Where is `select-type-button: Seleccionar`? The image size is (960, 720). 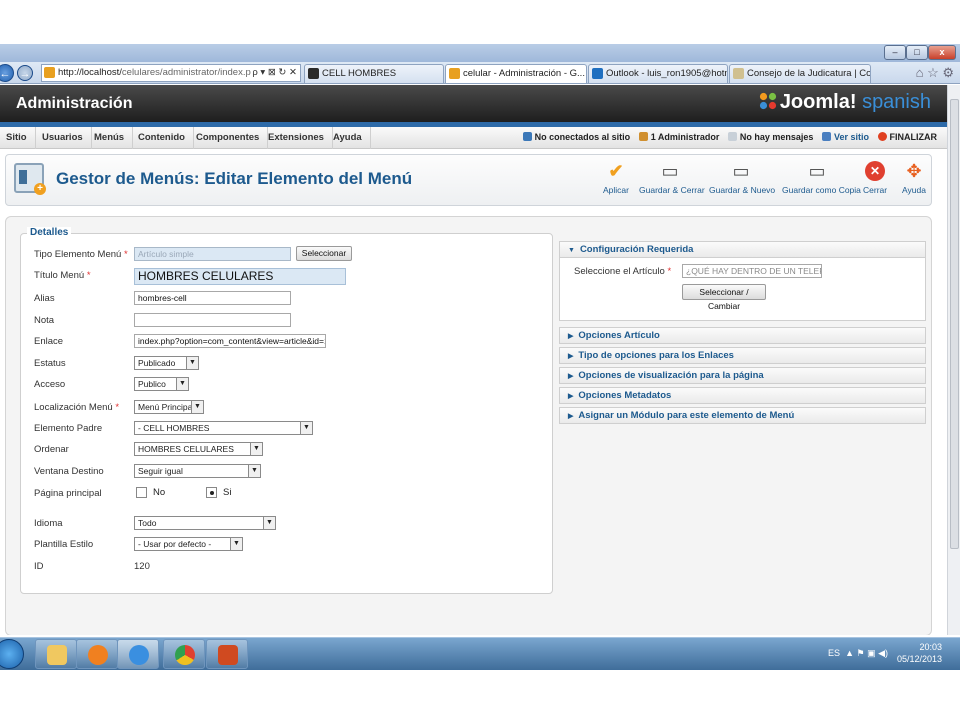
select-type-button: Seleccionar is located at coordinates (324, 253).